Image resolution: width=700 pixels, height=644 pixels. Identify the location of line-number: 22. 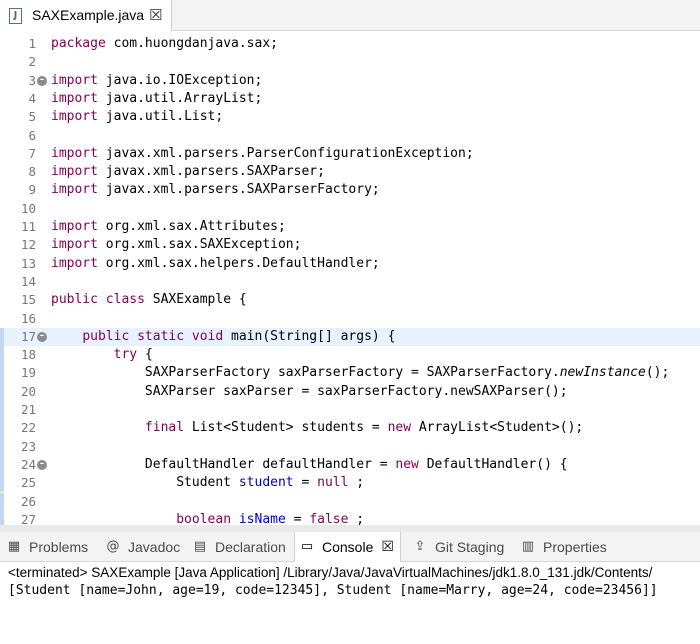
(28, 428).